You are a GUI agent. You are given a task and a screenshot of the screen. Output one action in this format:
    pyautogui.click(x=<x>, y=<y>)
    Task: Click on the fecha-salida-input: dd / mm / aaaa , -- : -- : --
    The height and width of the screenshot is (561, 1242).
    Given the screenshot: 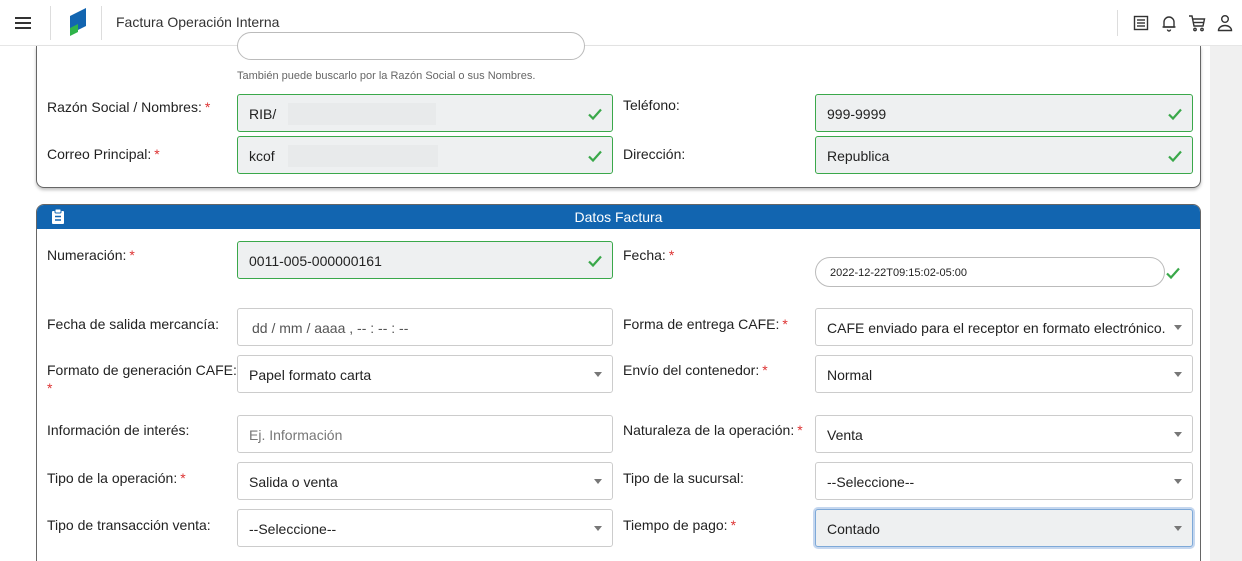 What is the action you would take?
    pyautogui.click(x=425, y=327)
    